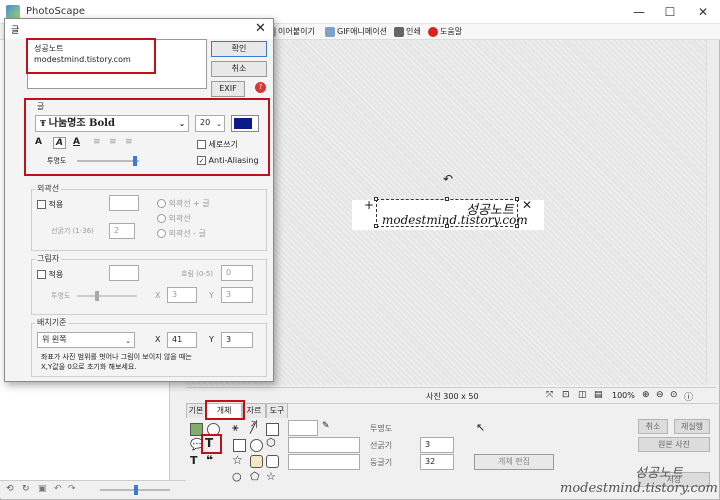 The image size is (720, 500). Describe the element at coordinates (271, 442) in the screenshot. I see `hexagon-tool-icon: ⬡` at that location.